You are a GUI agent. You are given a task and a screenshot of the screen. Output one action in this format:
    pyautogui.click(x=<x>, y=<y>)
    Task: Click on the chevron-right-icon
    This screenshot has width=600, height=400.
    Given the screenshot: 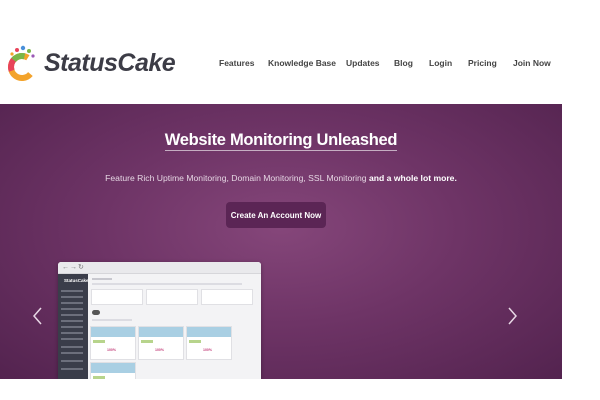 What is the action you would take?
    pyautogui.click(x=512, y=316)
    